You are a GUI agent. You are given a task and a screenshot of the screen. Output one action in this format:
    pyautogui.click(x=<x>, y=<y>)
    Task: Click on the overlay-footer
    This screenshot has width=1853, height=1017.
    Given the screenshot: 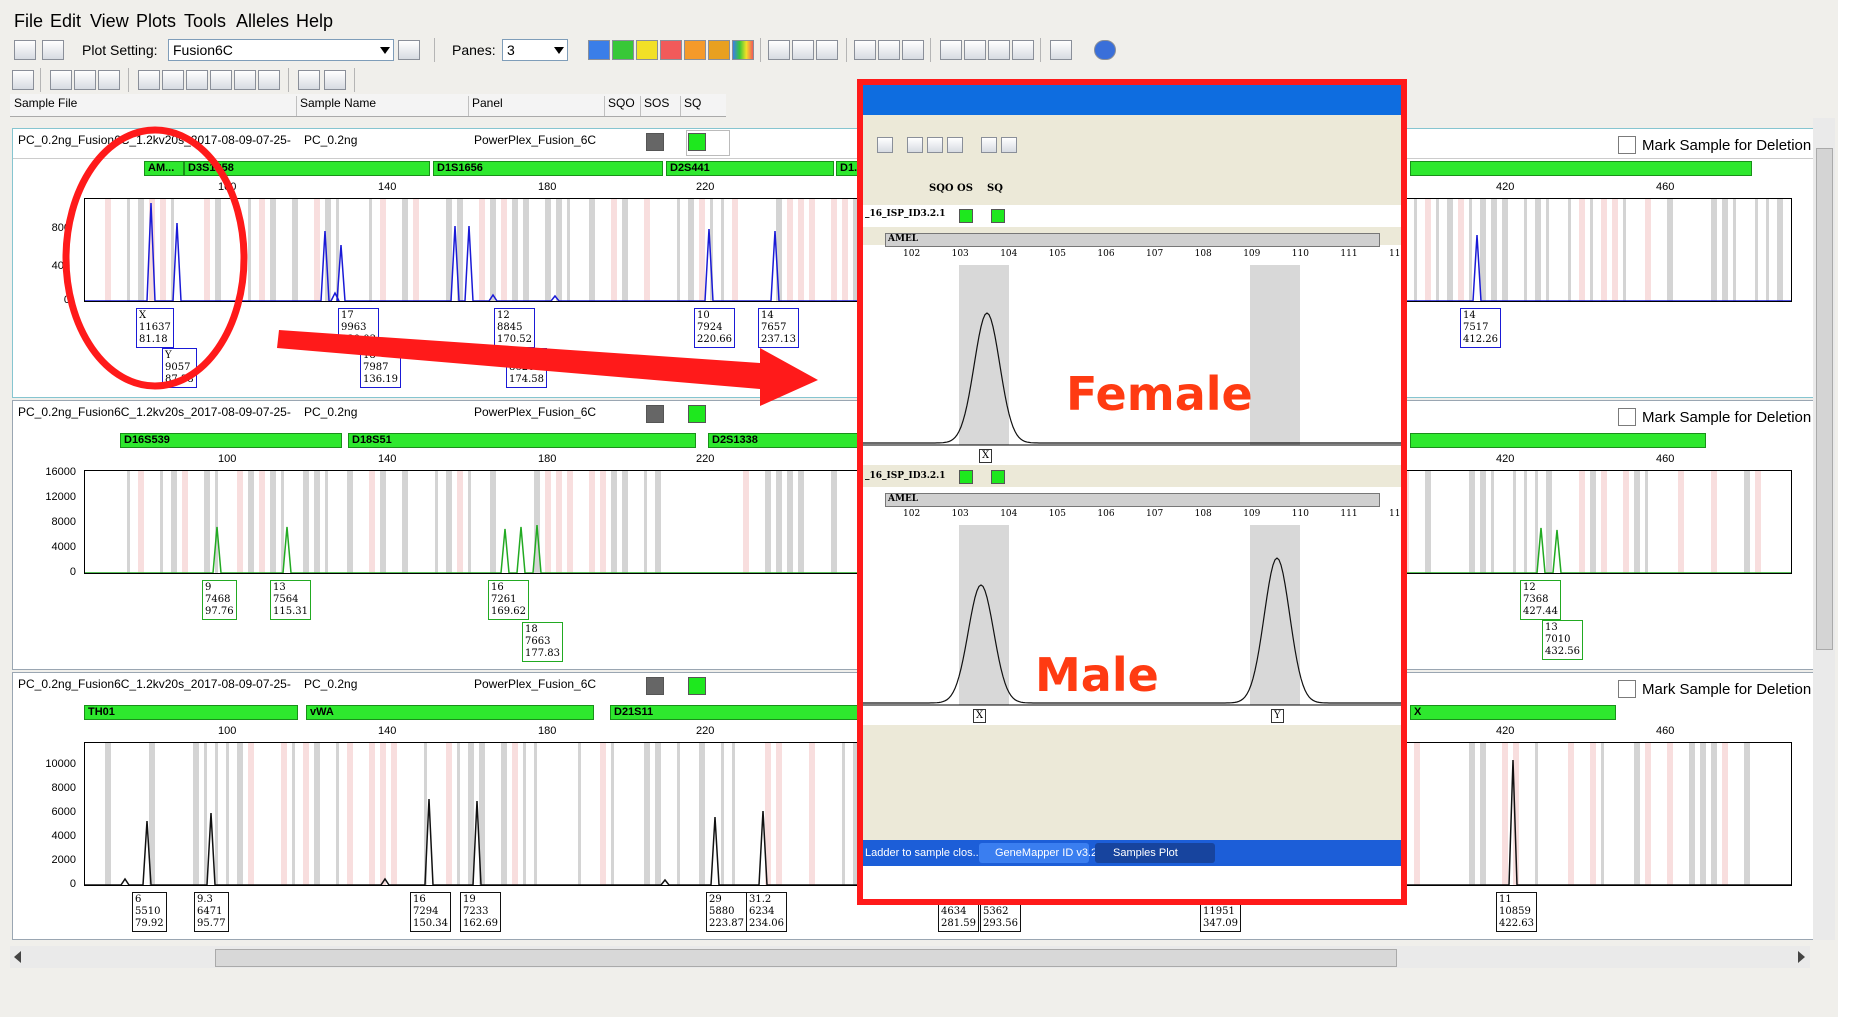 What is the action you would take?
    pyautogui.click(x=1132, y=782)
    